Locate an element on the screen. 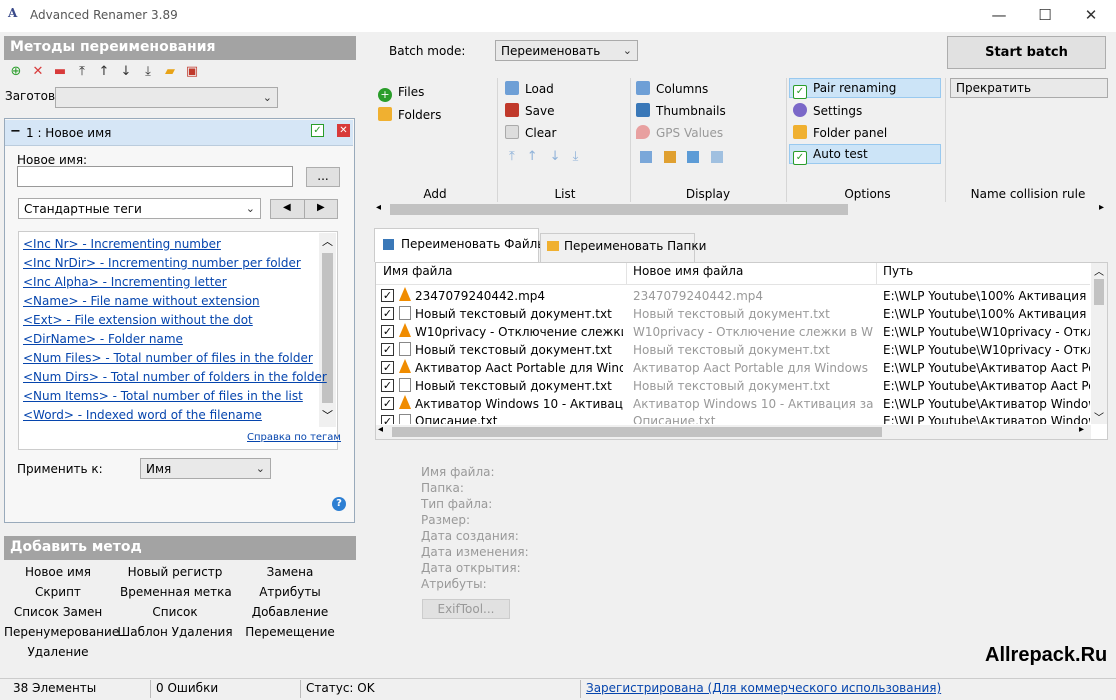 The width and height of the screenshot is (1116, 700). tag-link: <Inc Alpha> - Incrementing letter is located at coordinates (125, 282).